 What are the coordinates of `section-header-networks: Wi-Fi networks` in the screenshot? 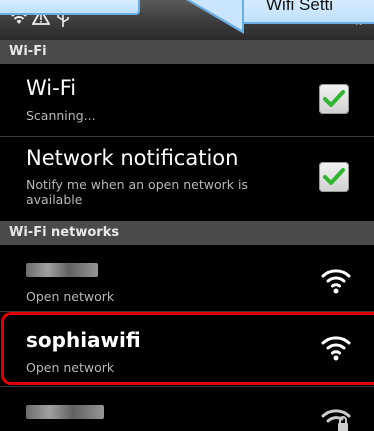 It's located at (187, 233).